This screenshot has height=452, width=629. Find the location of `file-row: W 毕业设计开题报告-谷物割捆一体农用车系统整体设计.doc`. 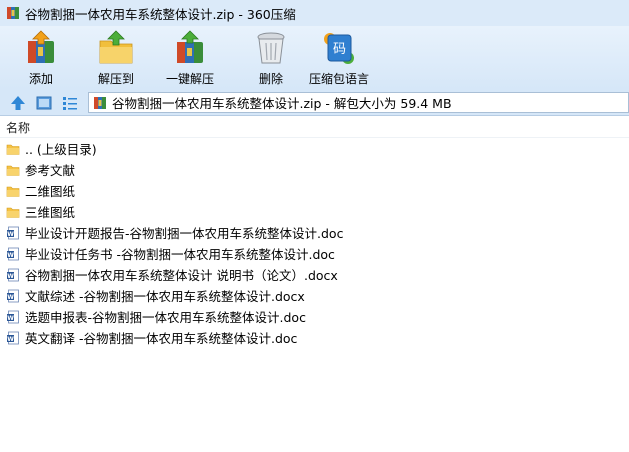

file-row: W 毕业设计开题报告-谷物割捆一体农用车系统整体设计.doc is located at coordinates (314, 232).